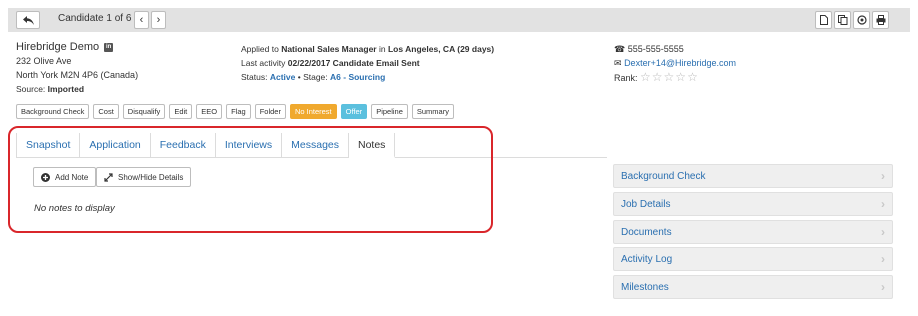 Image resolution: width=918 pixels, height=316 pixels. Describe the element at coordinates (646, 204) in the screenshot. I see `panel-label: Job Details` at that location.